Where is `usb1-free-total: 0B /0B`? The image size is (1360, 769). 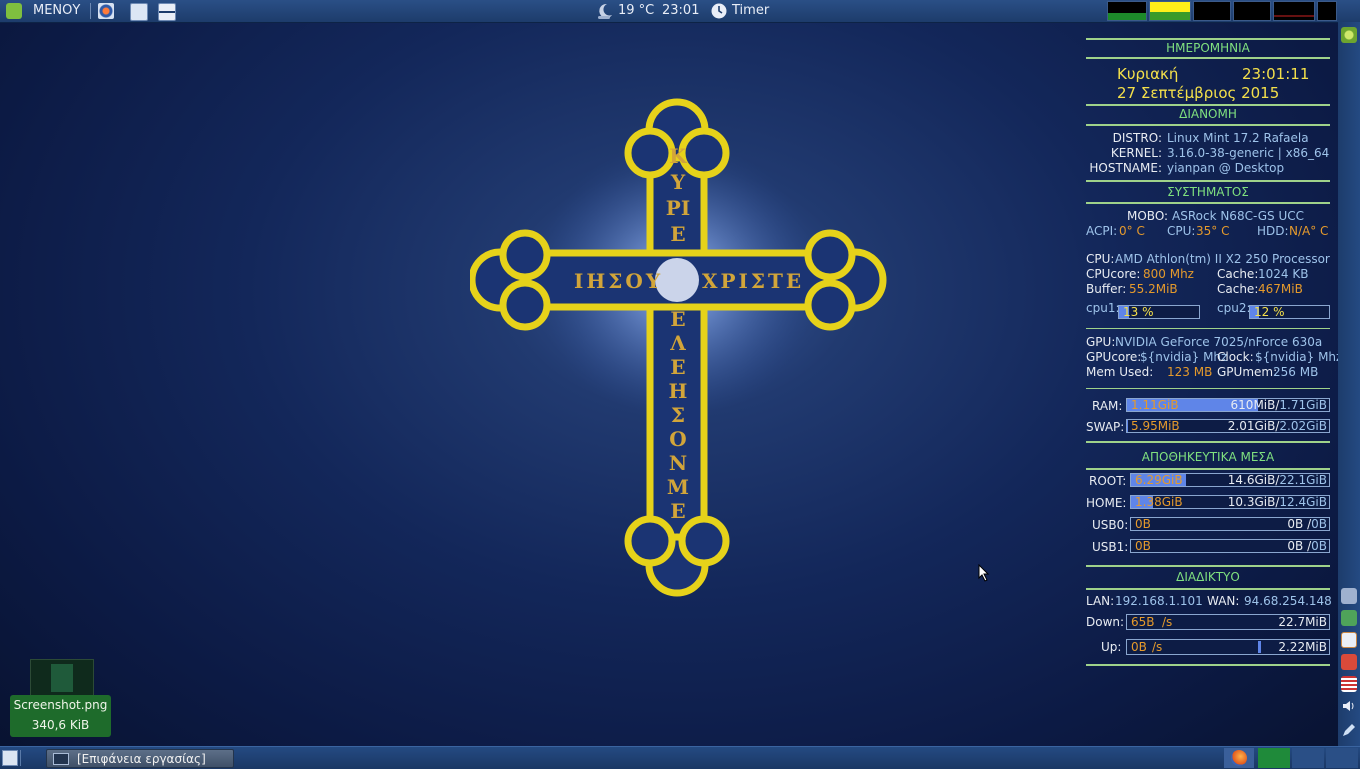
usb1-free-total: 0B /0B is located at coordinates (1307, 546).